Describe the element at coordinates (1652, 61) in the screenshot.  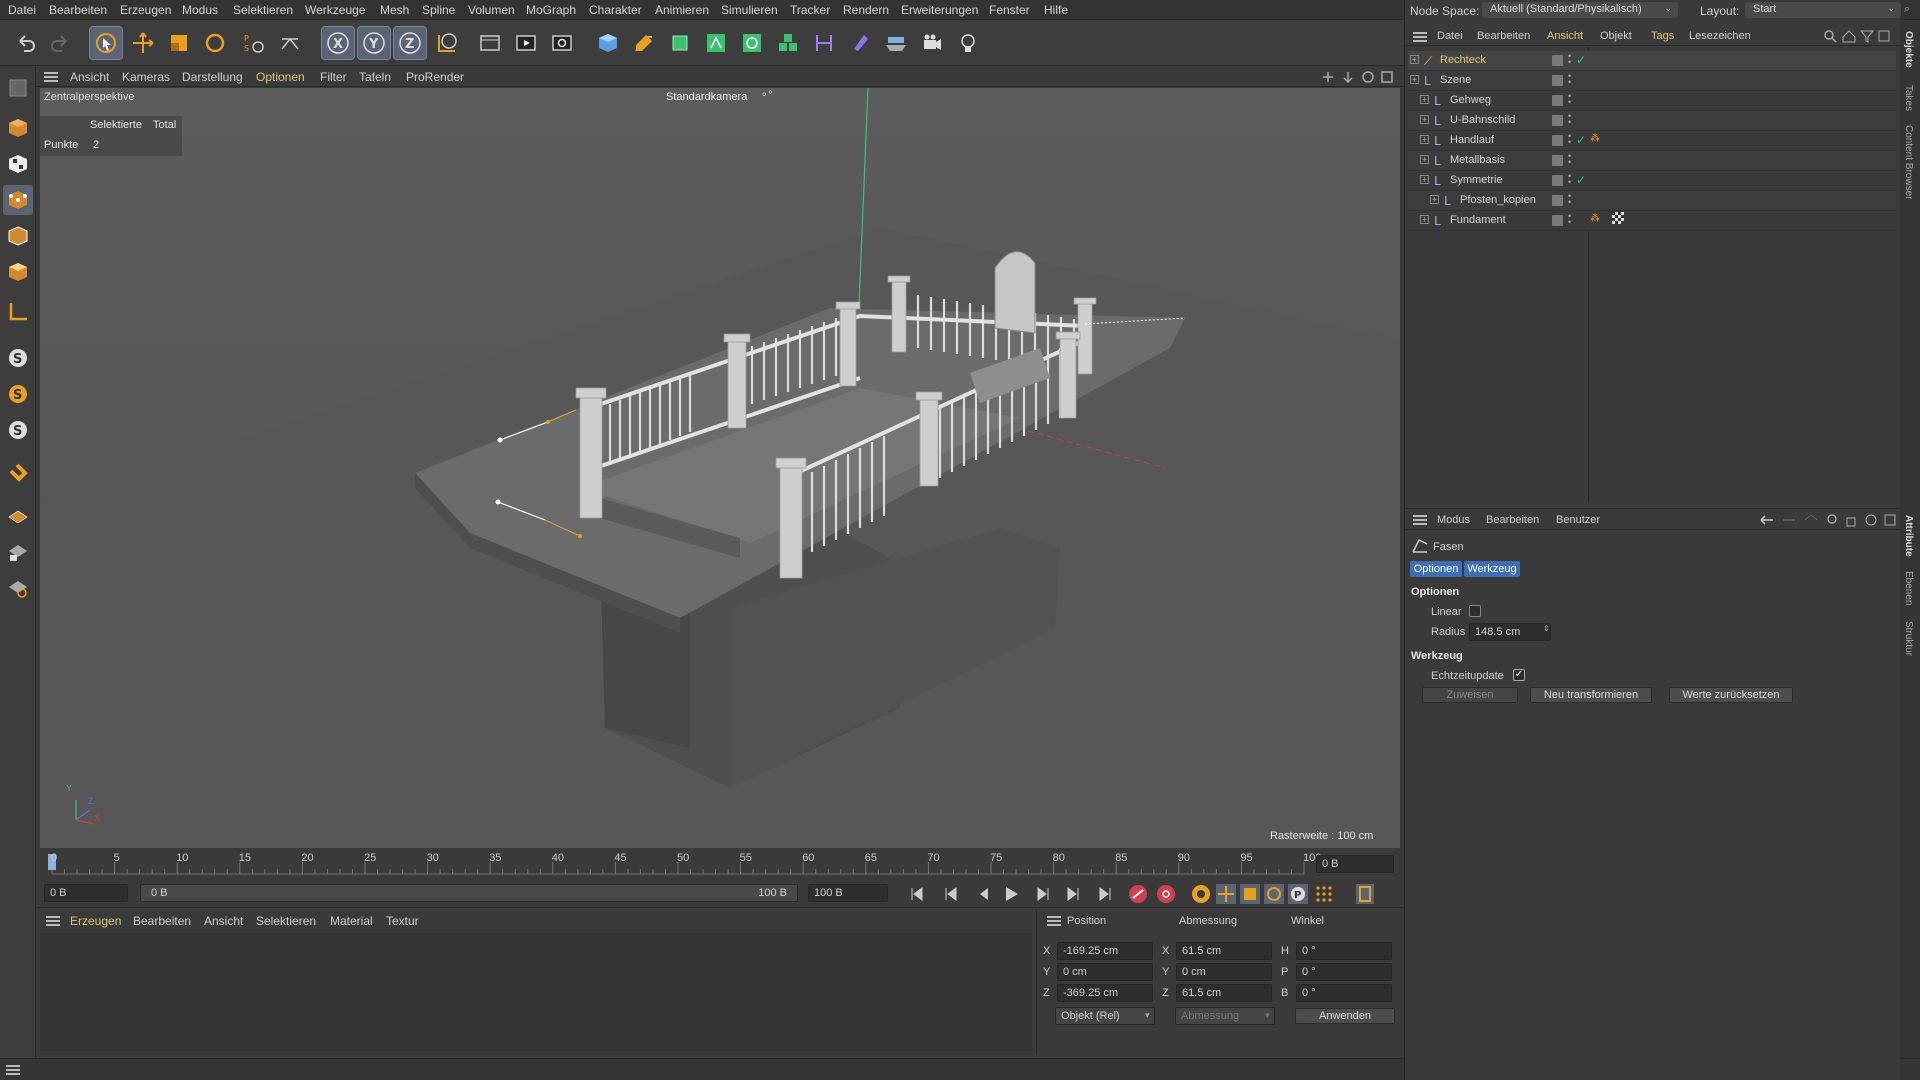
I see `object-row: + ⟋ Rechteck • • ✓` at that location.